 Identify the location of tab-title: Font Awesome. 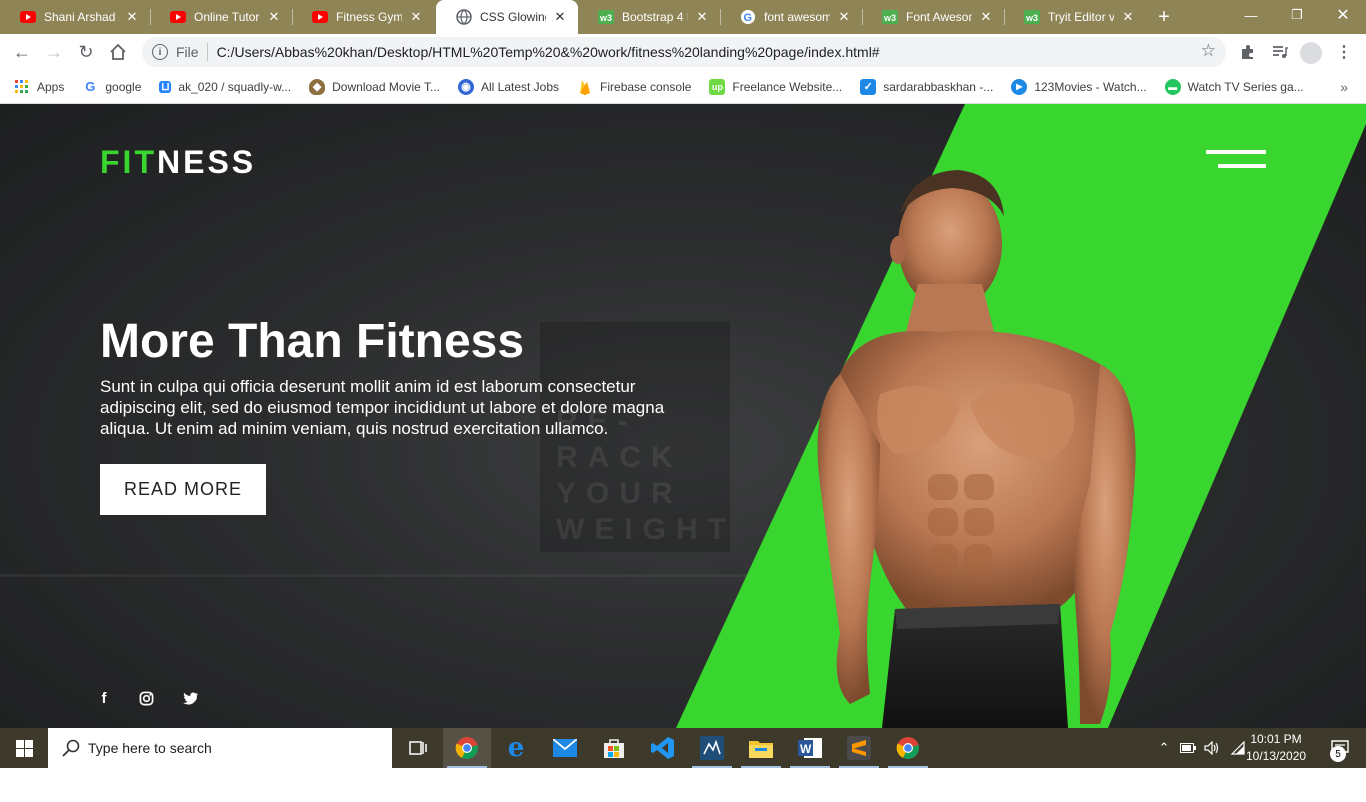
(939, 17).